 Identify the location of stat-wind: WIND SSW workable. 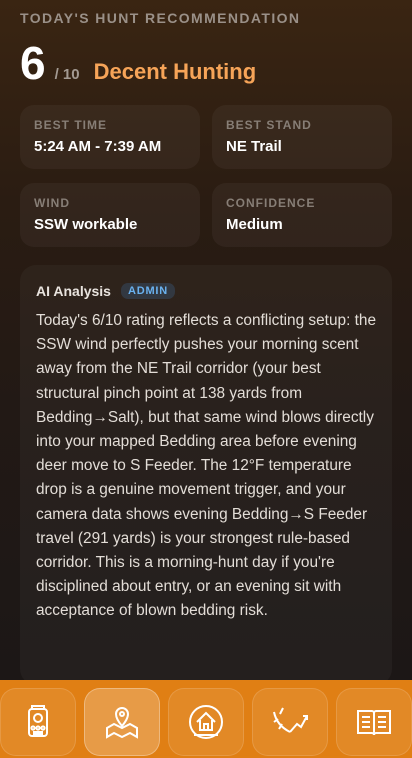
(110, 215).